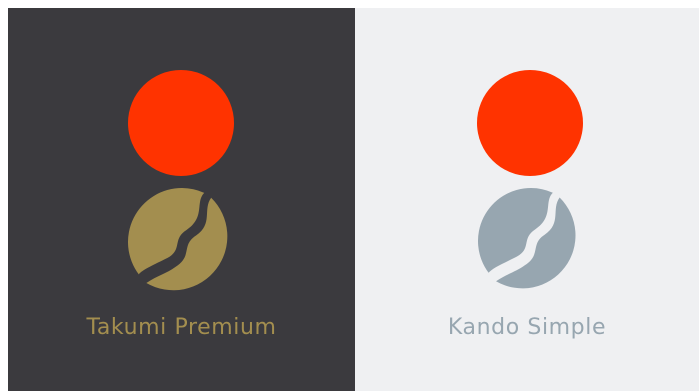 The image size is (699, 391). Describe the element at coordinates (181, 327) in the screenshot. I see `brand-name-label: Takumi Premium` at that location.